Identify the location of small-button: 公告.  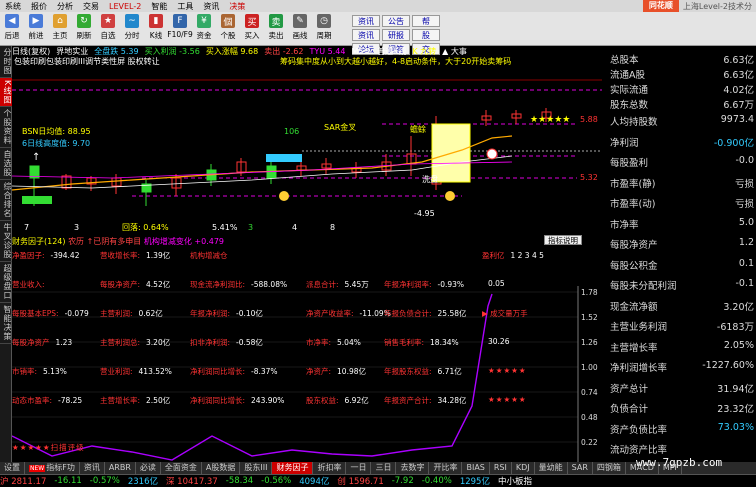
(396, 21).